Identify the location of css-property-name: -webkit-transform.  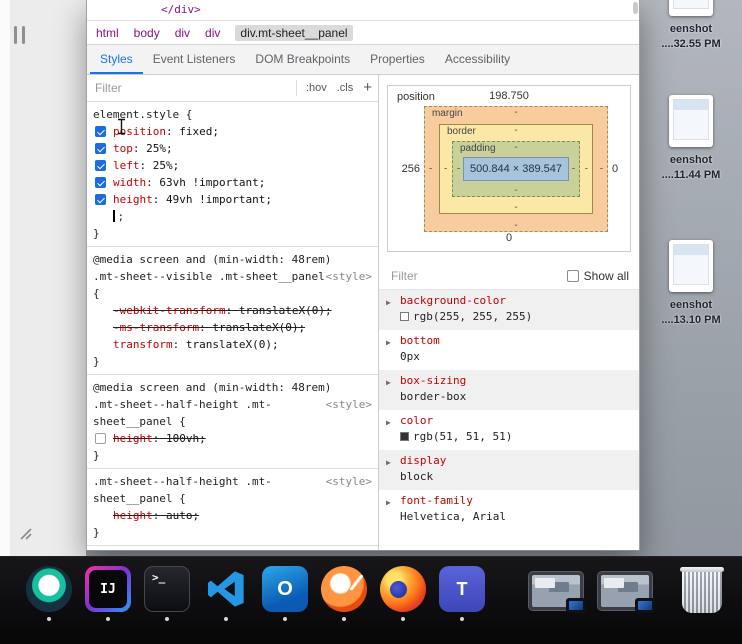
(176, 310).